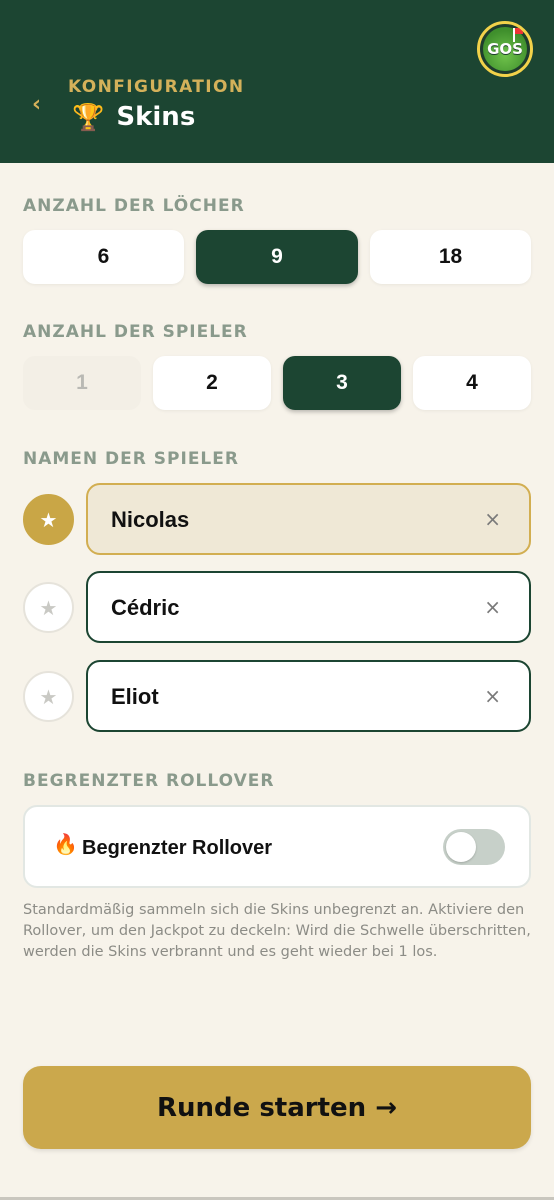 Image resolution: width=554 pixels, height=1200 pixels. I want to click on players-option-3: 3, so click(342, 383).